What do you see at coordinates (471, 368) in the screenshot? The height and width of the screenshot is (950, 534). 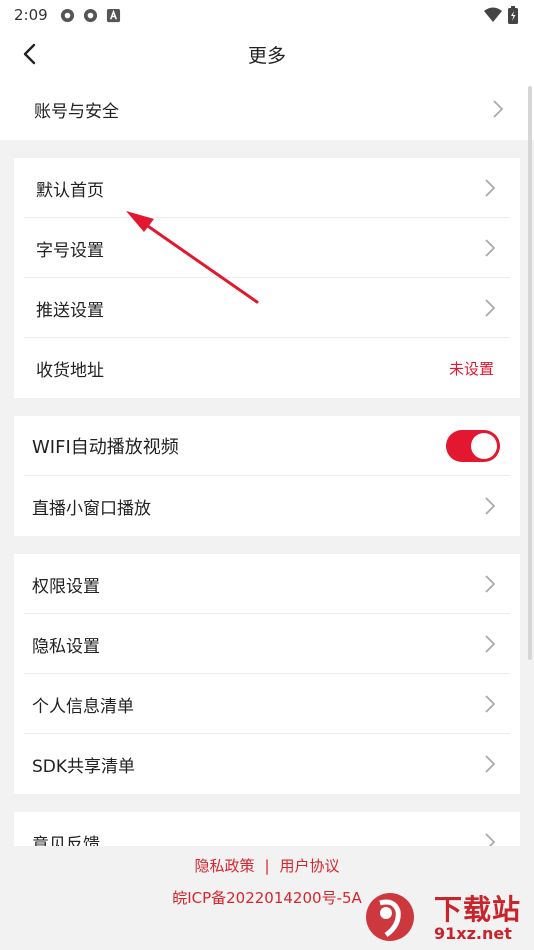 I see `shipping-address-status: 未设置` at bounding box center [471, 368].